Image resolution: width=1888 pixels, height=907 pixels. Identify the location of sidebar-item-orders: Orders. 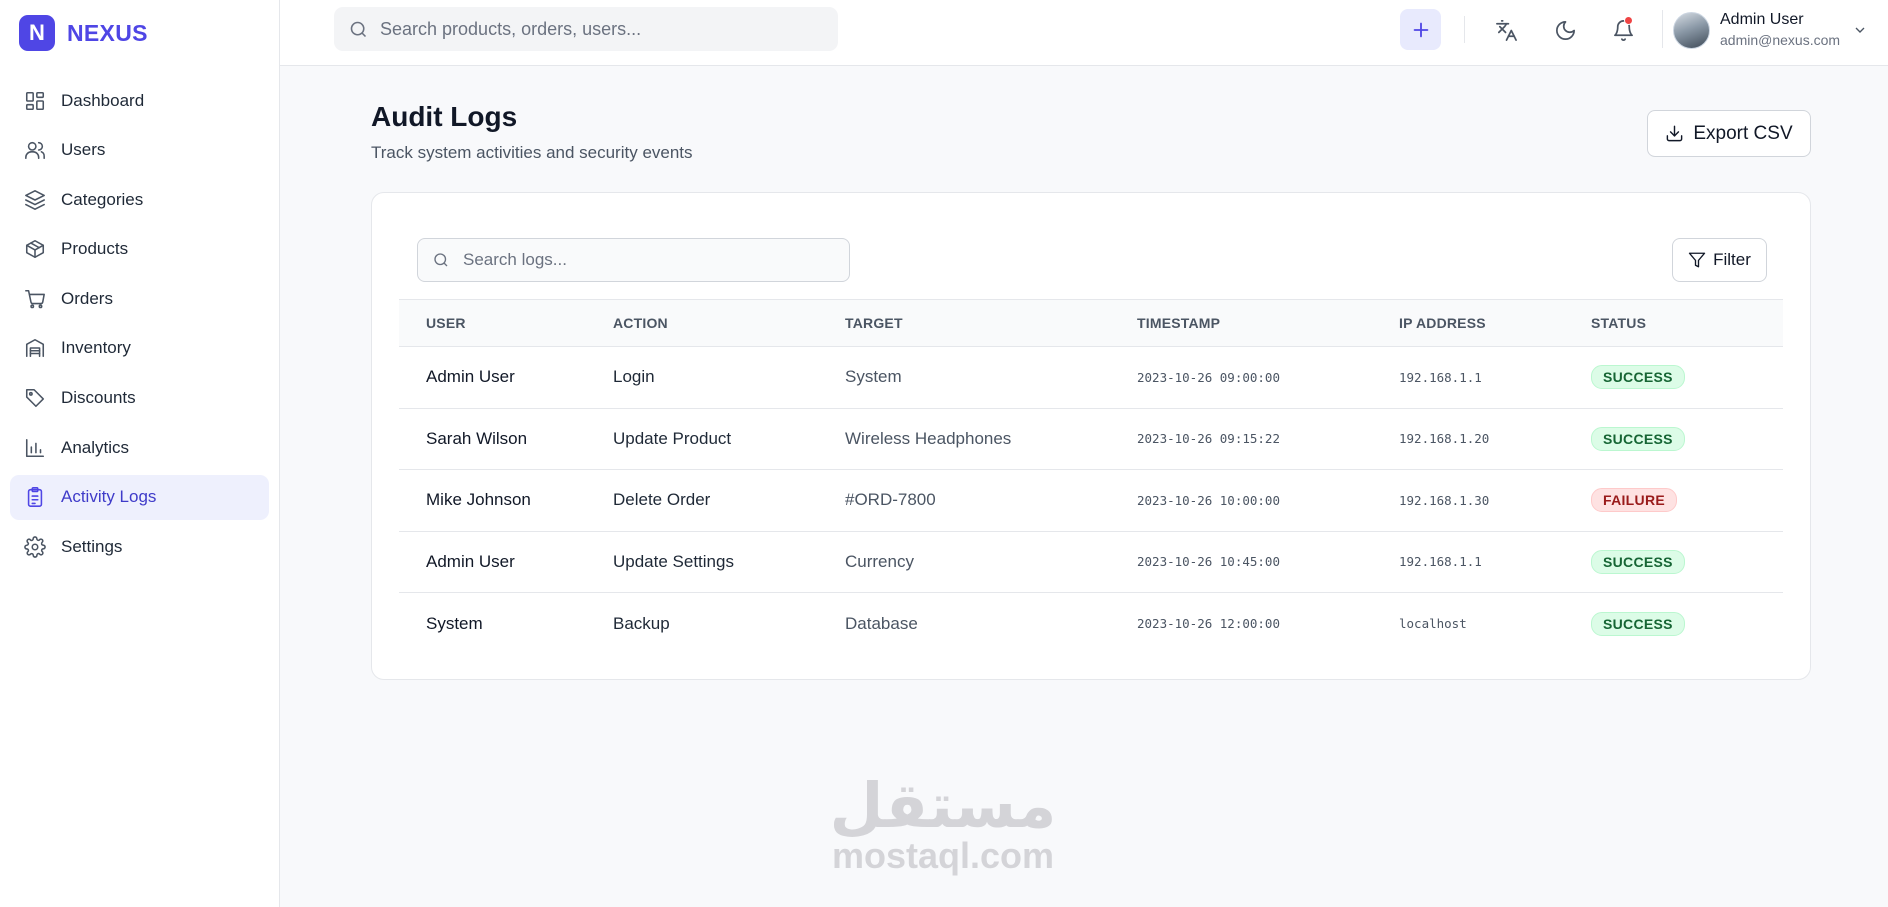
(139, 298).